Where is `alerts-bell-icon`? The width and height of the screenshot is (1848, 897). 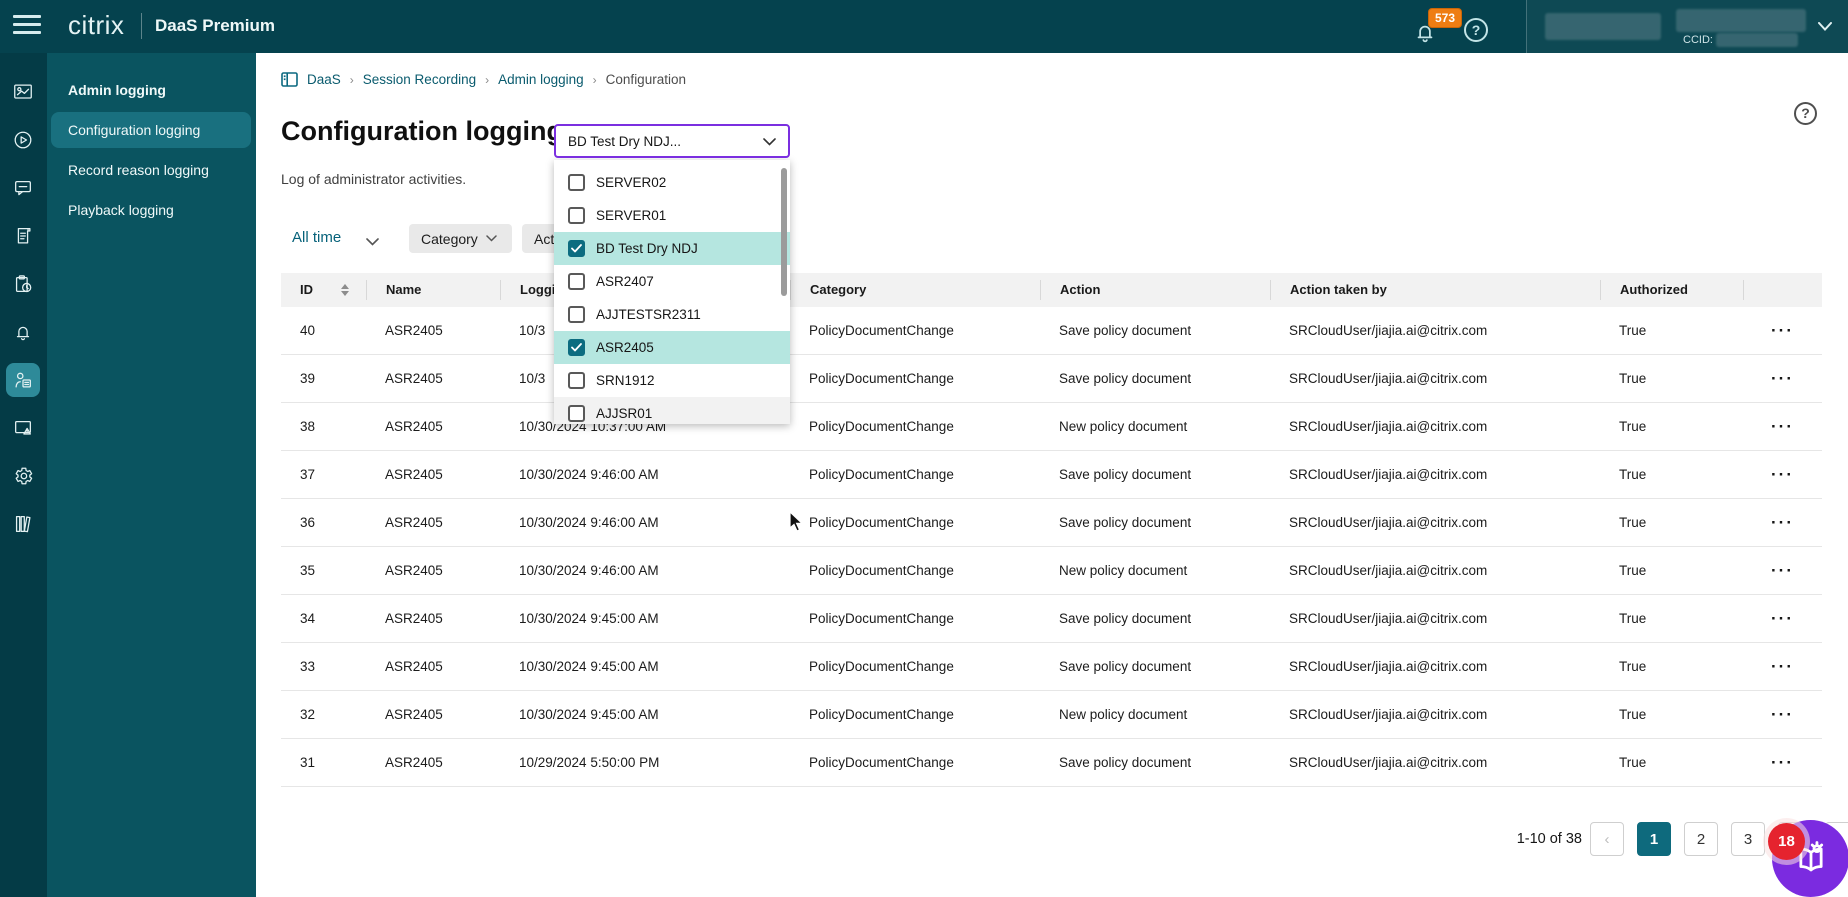
alerts-bell-icon is located at coordinates (23, 332).